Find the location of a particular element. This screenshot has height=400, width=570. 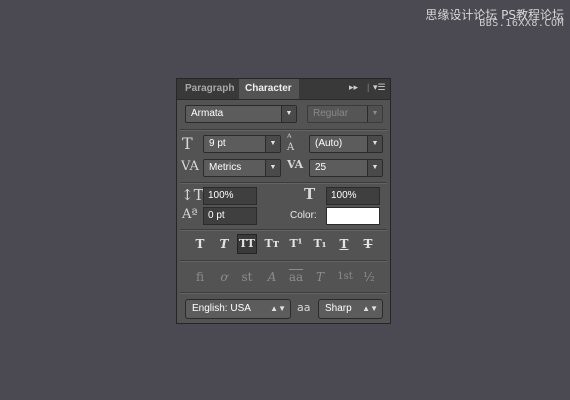

stylistic-alternates-button: aa is located at coordinates (296, 277).